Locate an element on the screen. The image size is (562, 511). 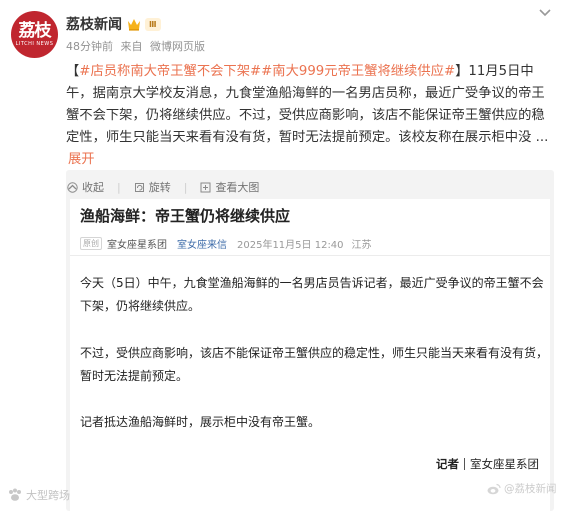
chevron-down-icon is located at coordinates (545, 13).